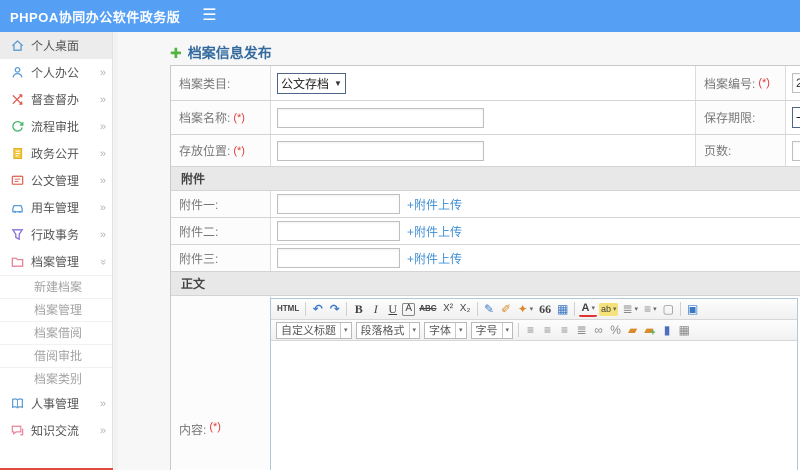 Image resolution: width=800 pixels, height=470 pixels. Describe the element at coordinates (581, 330) in the screenshot. I see `align-justify-button: ≣` at that location.